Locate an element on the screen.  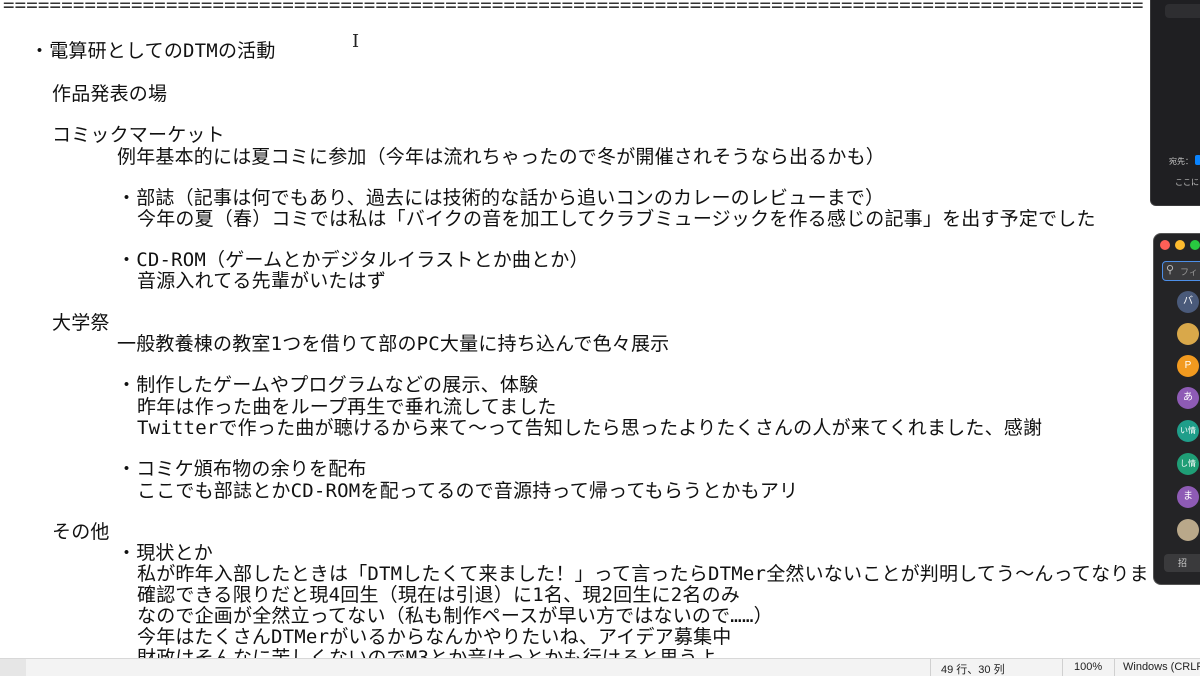
section-festival: 大学祭 is located at coordinates (81, 323).